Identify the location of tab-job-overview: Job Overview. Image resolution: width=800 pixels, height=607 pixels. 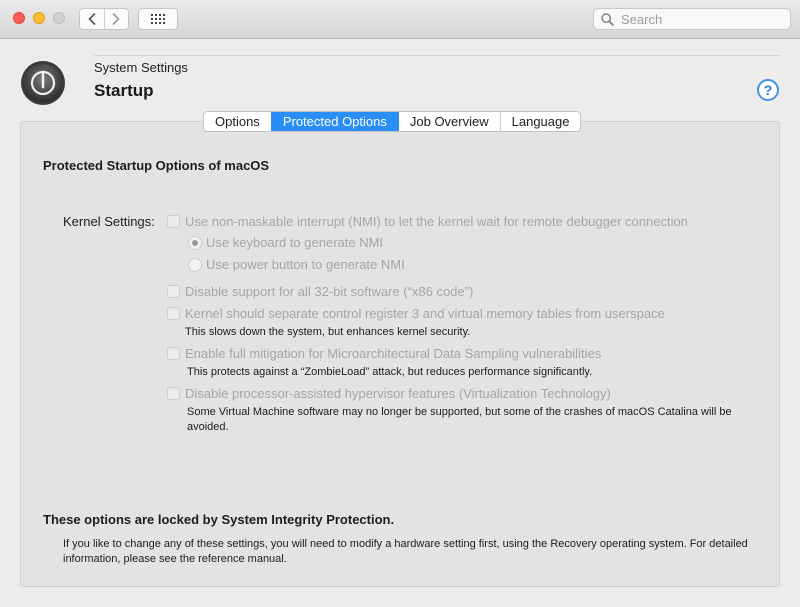
(448, 121).